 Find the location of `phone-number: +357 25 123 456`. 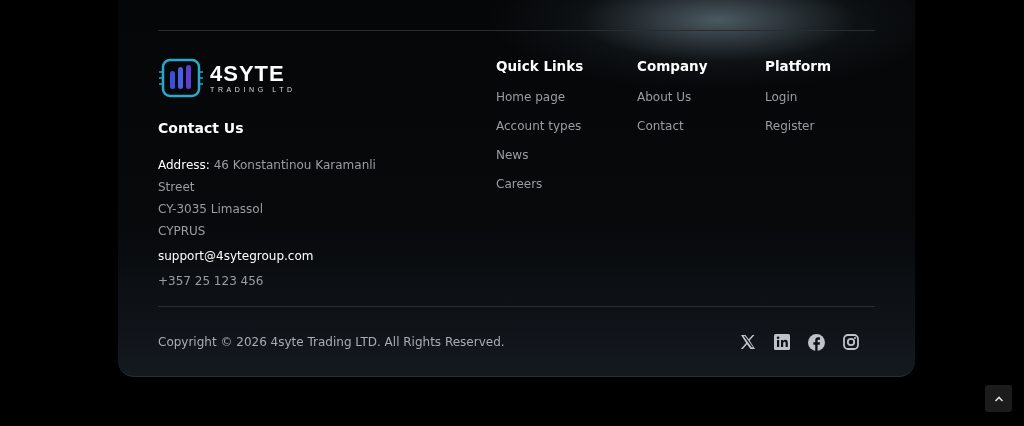

phone-number: +357 25 123 456 is located at coordinates (211, 281).